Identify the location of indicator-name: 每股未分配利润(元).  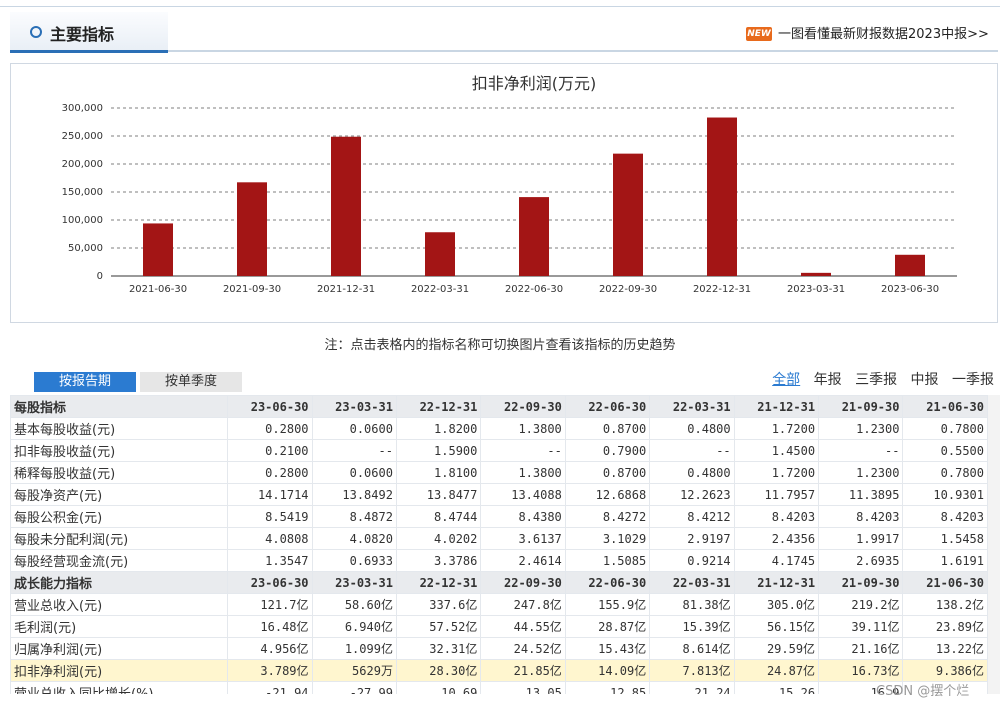
(119, 538).